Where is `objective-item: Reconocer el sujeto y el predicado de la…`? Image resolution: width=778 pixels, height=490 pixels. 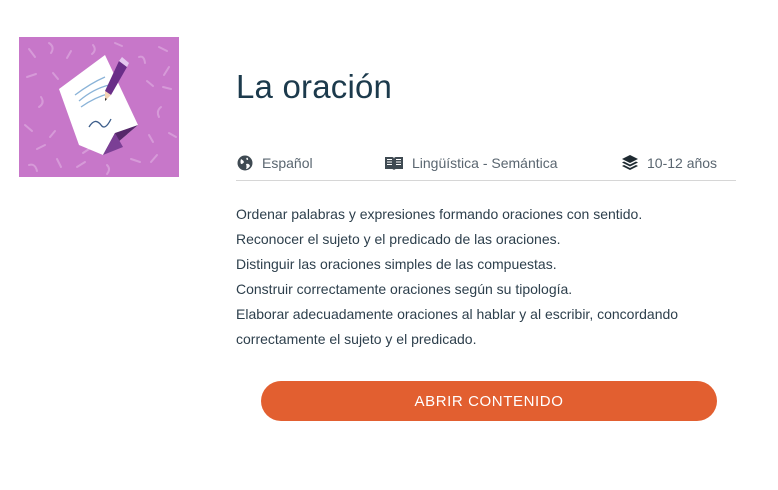 objective-item: Reconocer el sujeto y el predicado de la… is located at coordinates (398, 239).